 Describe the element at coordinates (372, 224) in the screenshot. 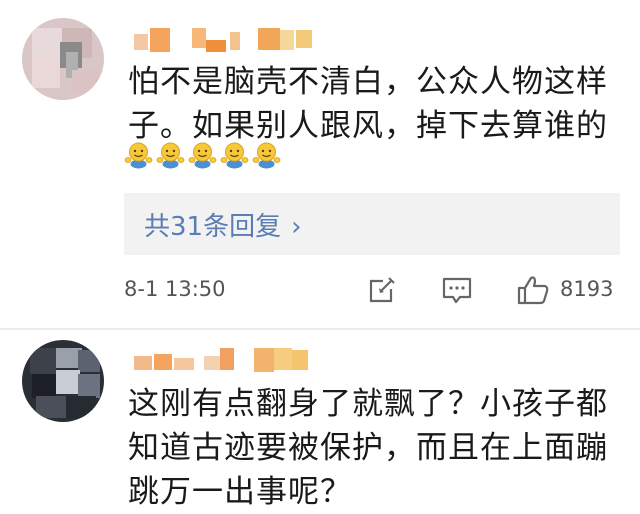

I see `replies-panel: 共31条回复 ›` at that location.